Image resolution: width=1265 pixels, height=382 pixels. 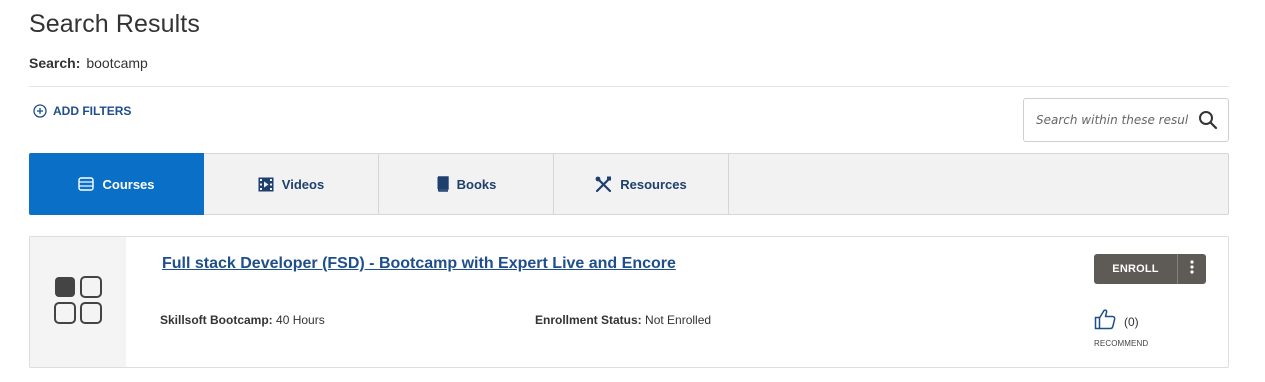 What do you see at coordinates (303, 184) in the screenshot?
I see `tab-videos-label: Videos` at bounding box center [303, 184].